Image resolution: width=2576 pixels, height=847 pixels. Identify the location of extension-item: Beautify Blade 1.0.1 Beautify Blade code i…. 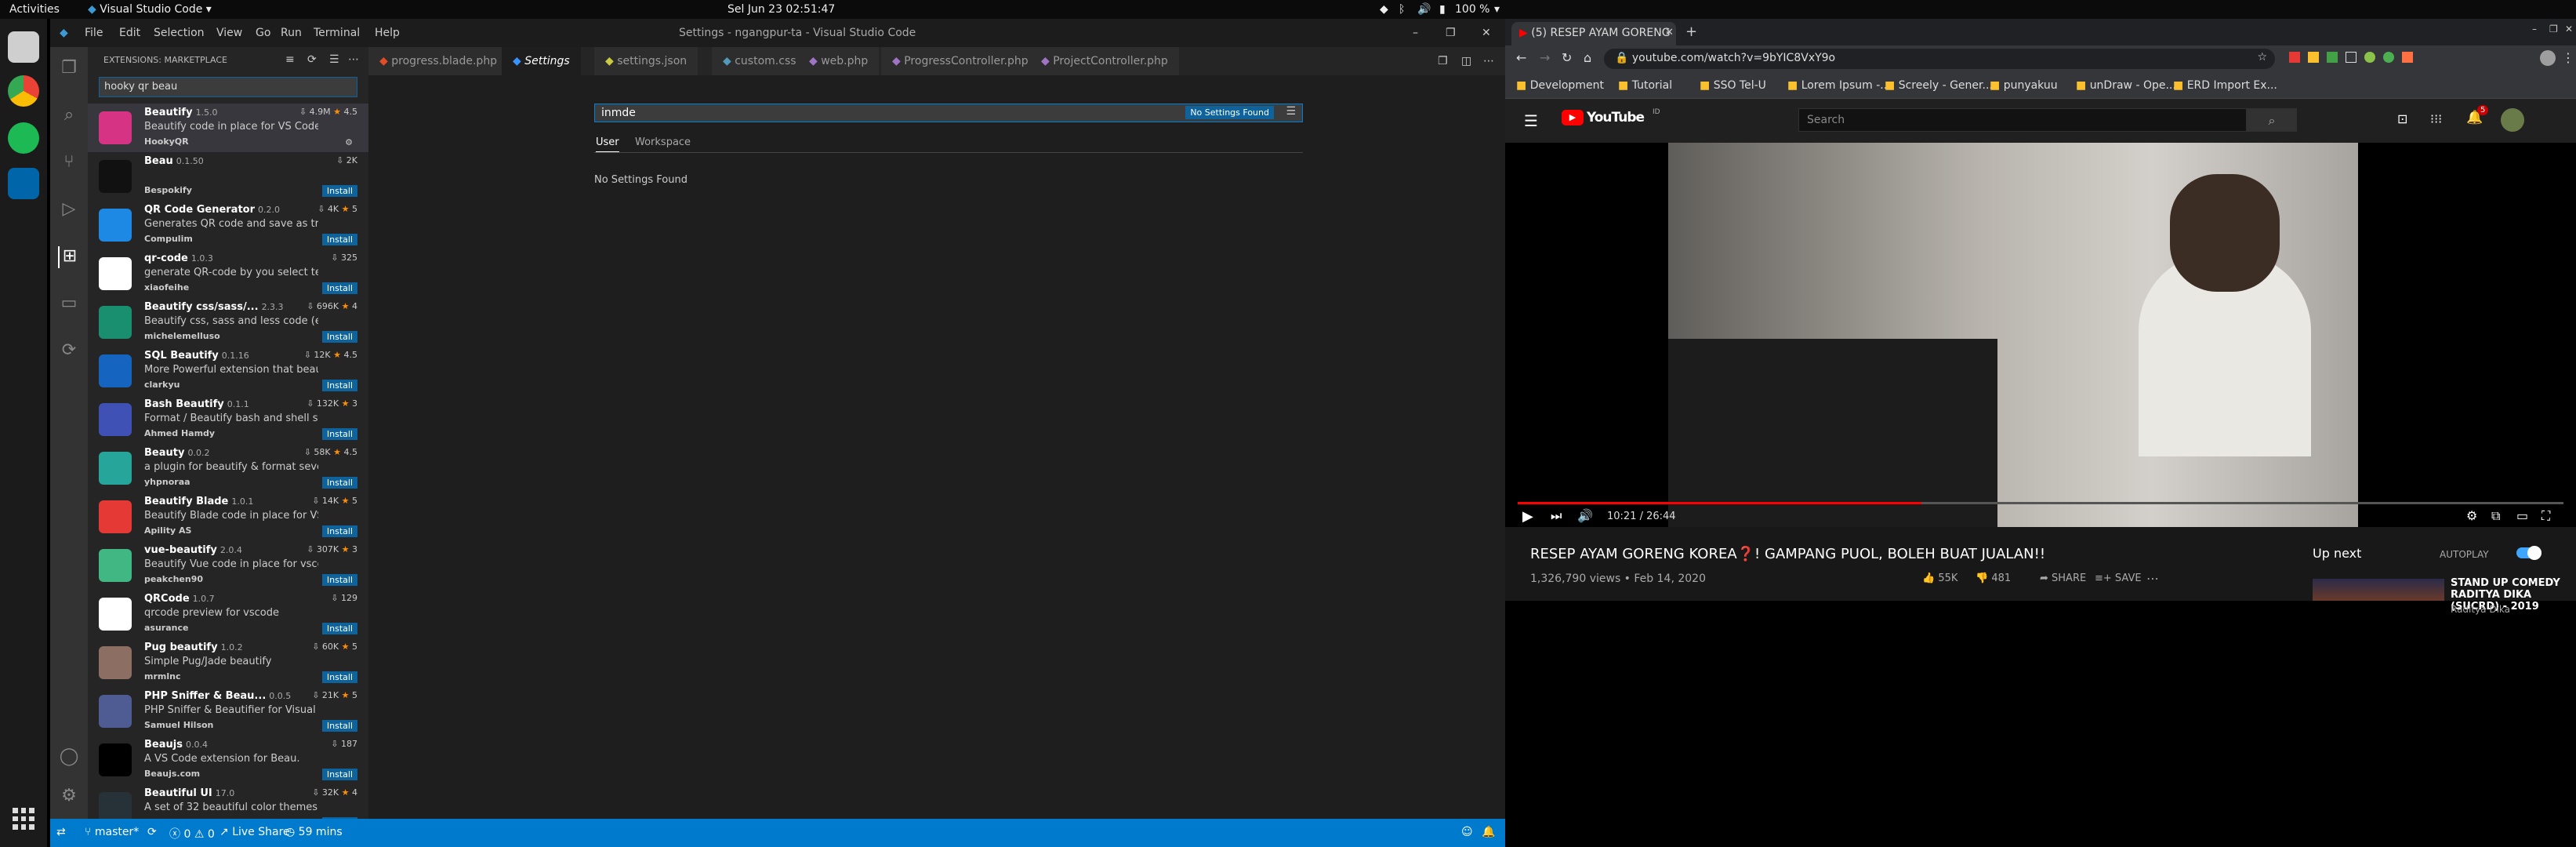
(228, 517).